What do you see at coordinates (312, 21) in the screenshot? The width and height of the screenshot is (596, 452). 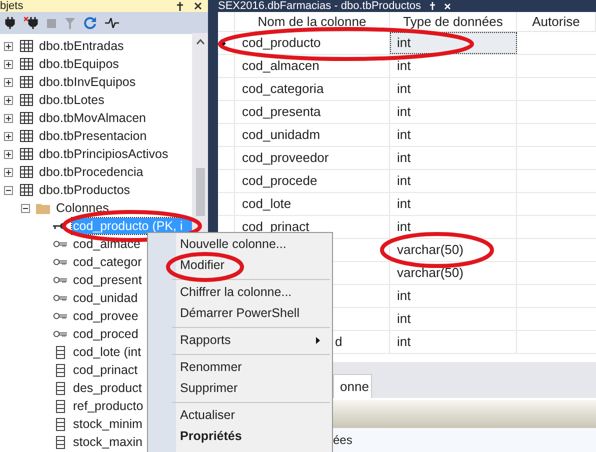 I see `column-header: Nom de la colonne` at bounding box center [312, 21].